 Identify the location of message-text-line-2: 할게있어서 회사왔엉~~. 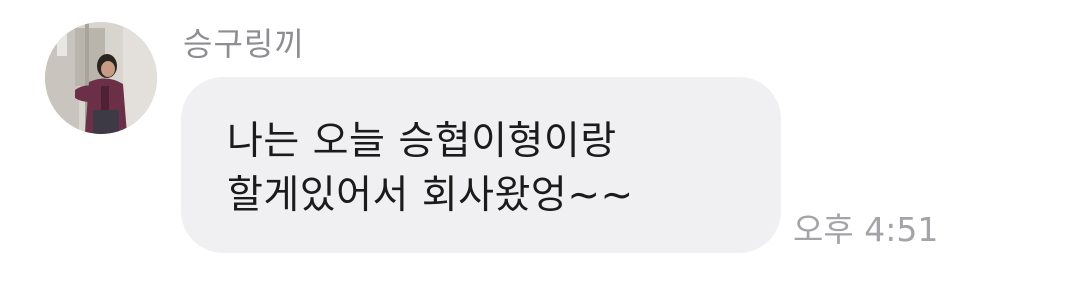
(430, 195).